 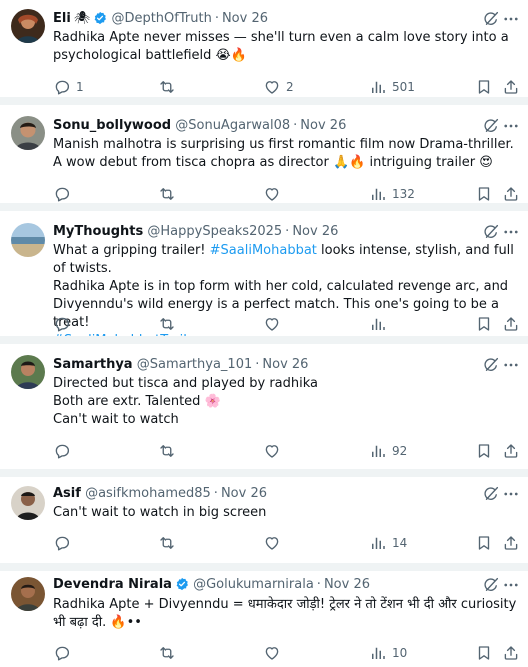 What do you see at coordinates (161, 18) in the screenshot?
I see `author-handle: @DepthOfTruth` at bounding box center [161, 18].